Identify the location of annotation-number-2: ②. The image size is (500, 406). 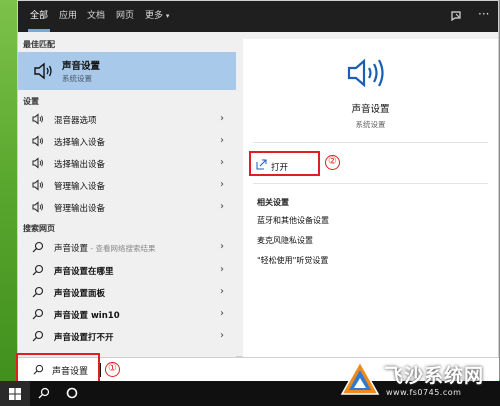
(332, 162).